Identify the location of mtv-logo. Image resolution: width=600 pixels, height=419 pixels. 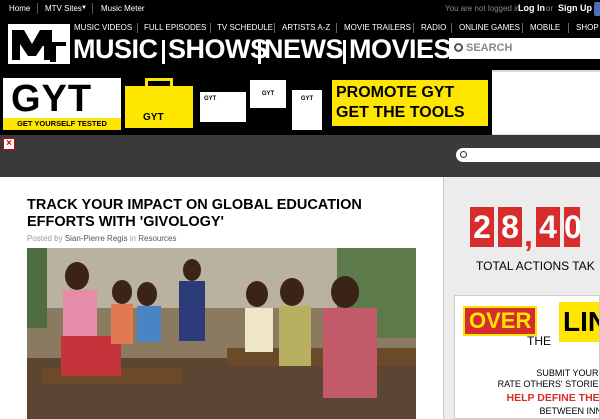
(39, 44).